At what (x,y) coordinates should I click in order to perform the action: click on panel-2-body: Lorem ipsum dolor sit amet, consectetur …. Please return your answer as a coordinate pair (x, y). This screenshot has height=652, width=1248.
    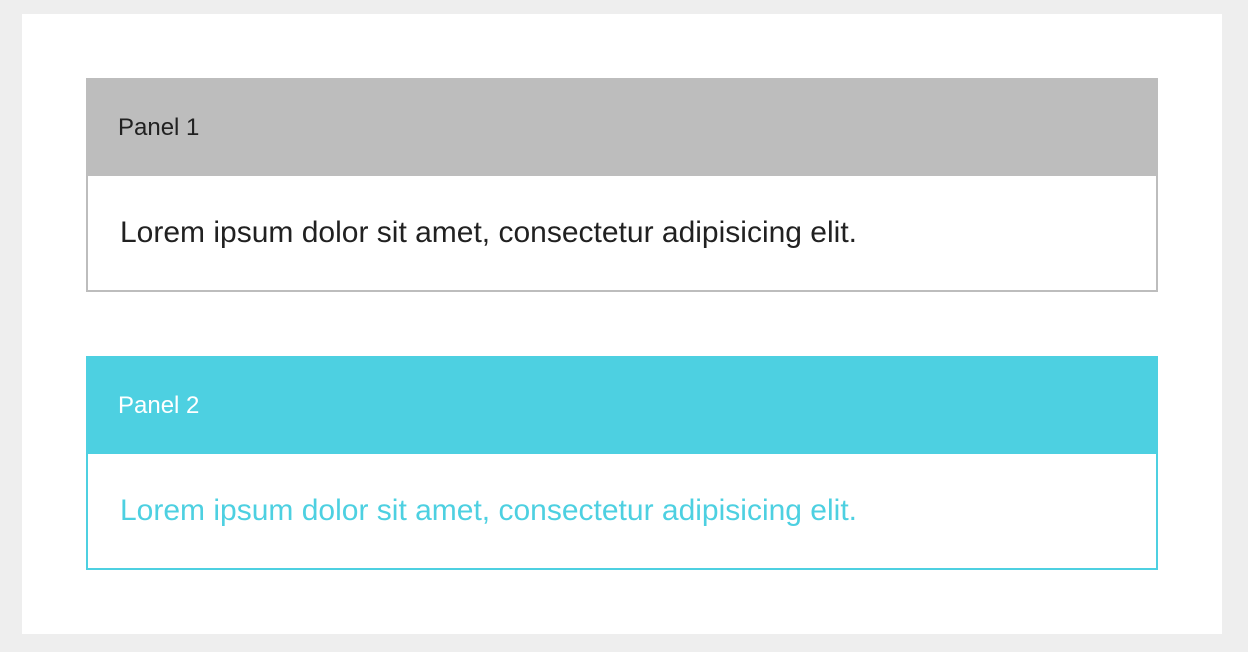
    Looking at the image, I should click on (622, 511).